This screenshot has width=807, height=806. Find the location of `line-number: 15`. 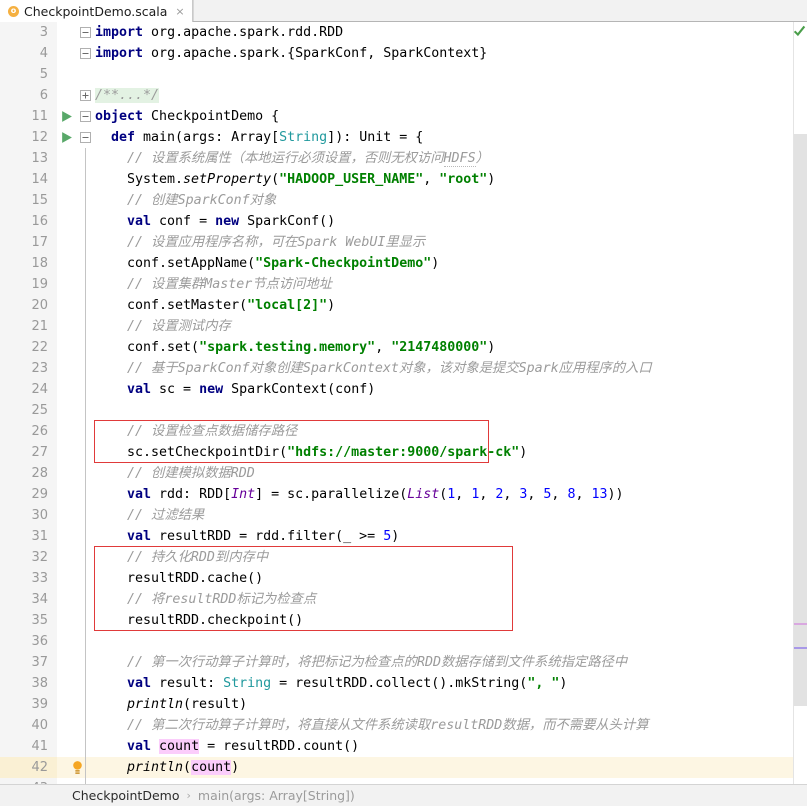

line-number: 15 is located at coordinates (28, 200).